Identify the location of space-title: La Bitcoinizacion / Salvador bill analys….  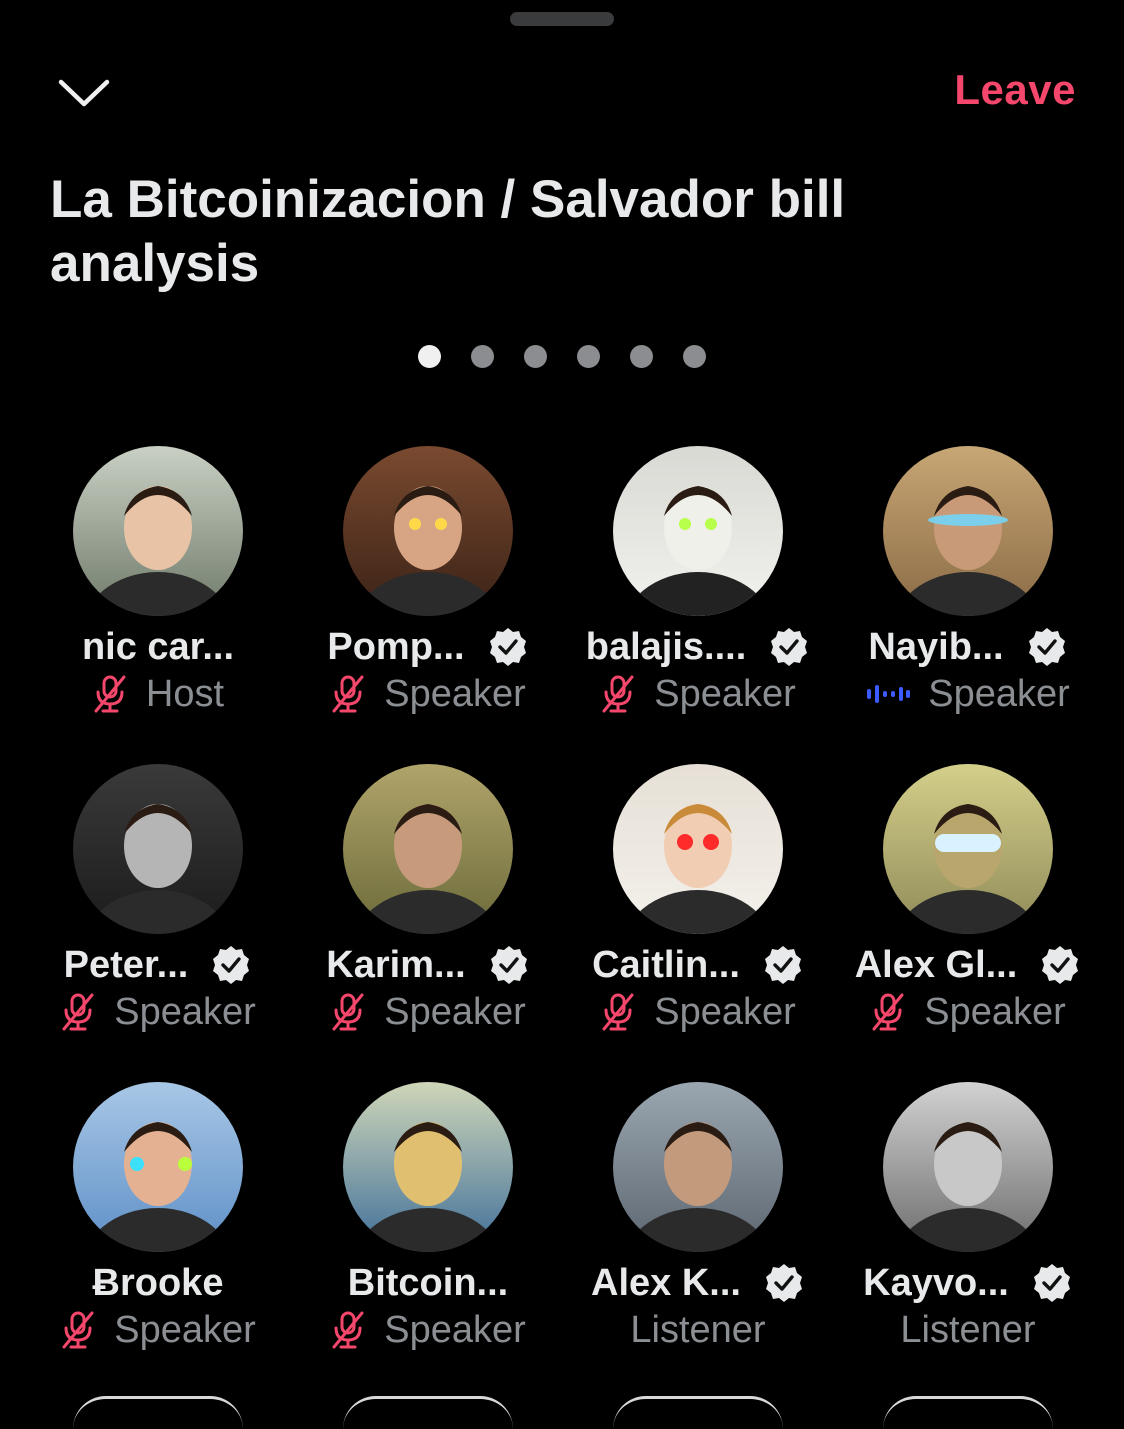
(448, 231).